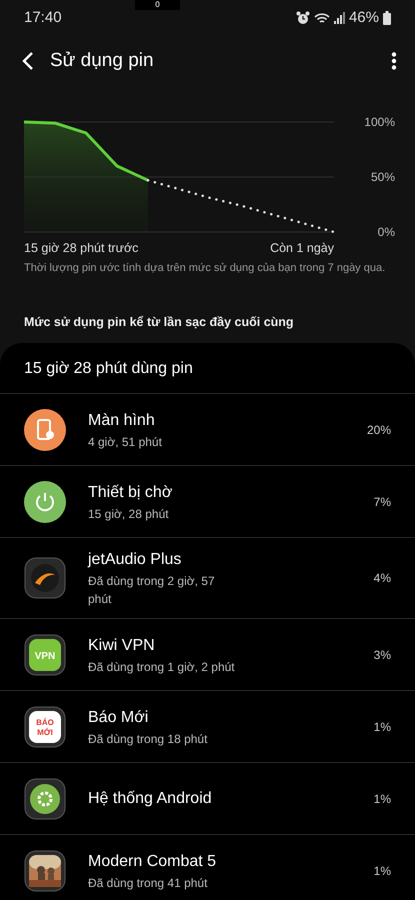 This screenshot has height=900, width=415. What do you see at coordinates (161, 667) in the screenshot?
I see `usage-time: Đã dùng trong 1 giờ, 2 phút` at bounding box center [161, 667].